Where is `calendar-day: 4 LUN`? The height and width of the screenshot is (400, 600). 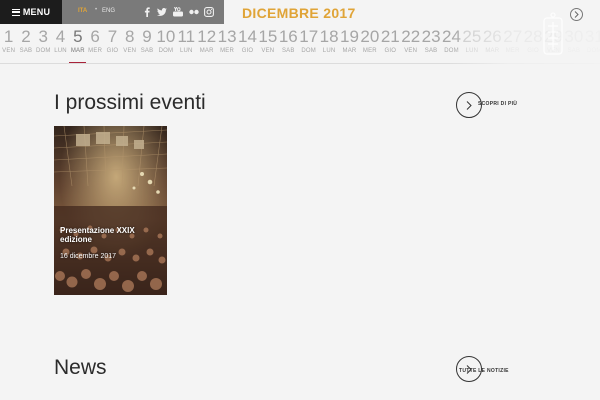
calendar-day: 4 LUN is located at coordinates (60, 43).